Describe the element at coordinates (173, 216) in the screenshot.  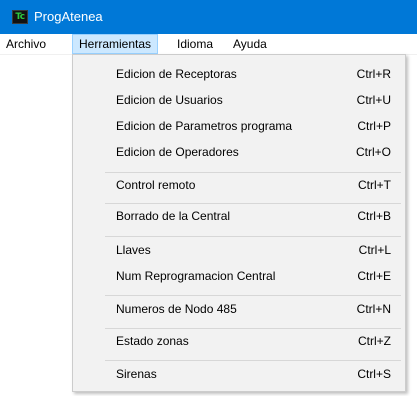
I see `menu-item-label: Borrado de la Central` at that location.